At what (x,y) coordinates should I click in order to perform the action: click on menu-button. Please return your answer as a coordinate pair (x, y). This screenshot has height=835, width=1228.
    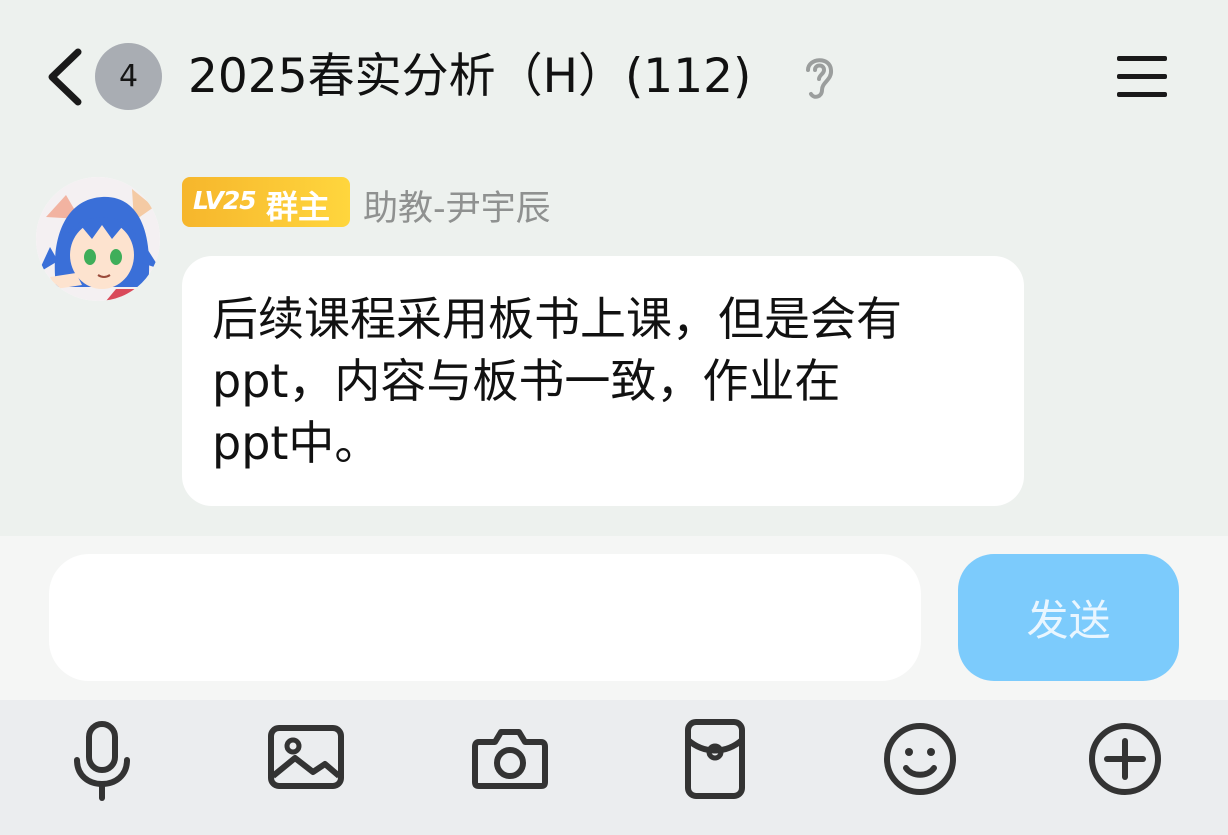
    Looking at the image, I should click on (1142, 77).